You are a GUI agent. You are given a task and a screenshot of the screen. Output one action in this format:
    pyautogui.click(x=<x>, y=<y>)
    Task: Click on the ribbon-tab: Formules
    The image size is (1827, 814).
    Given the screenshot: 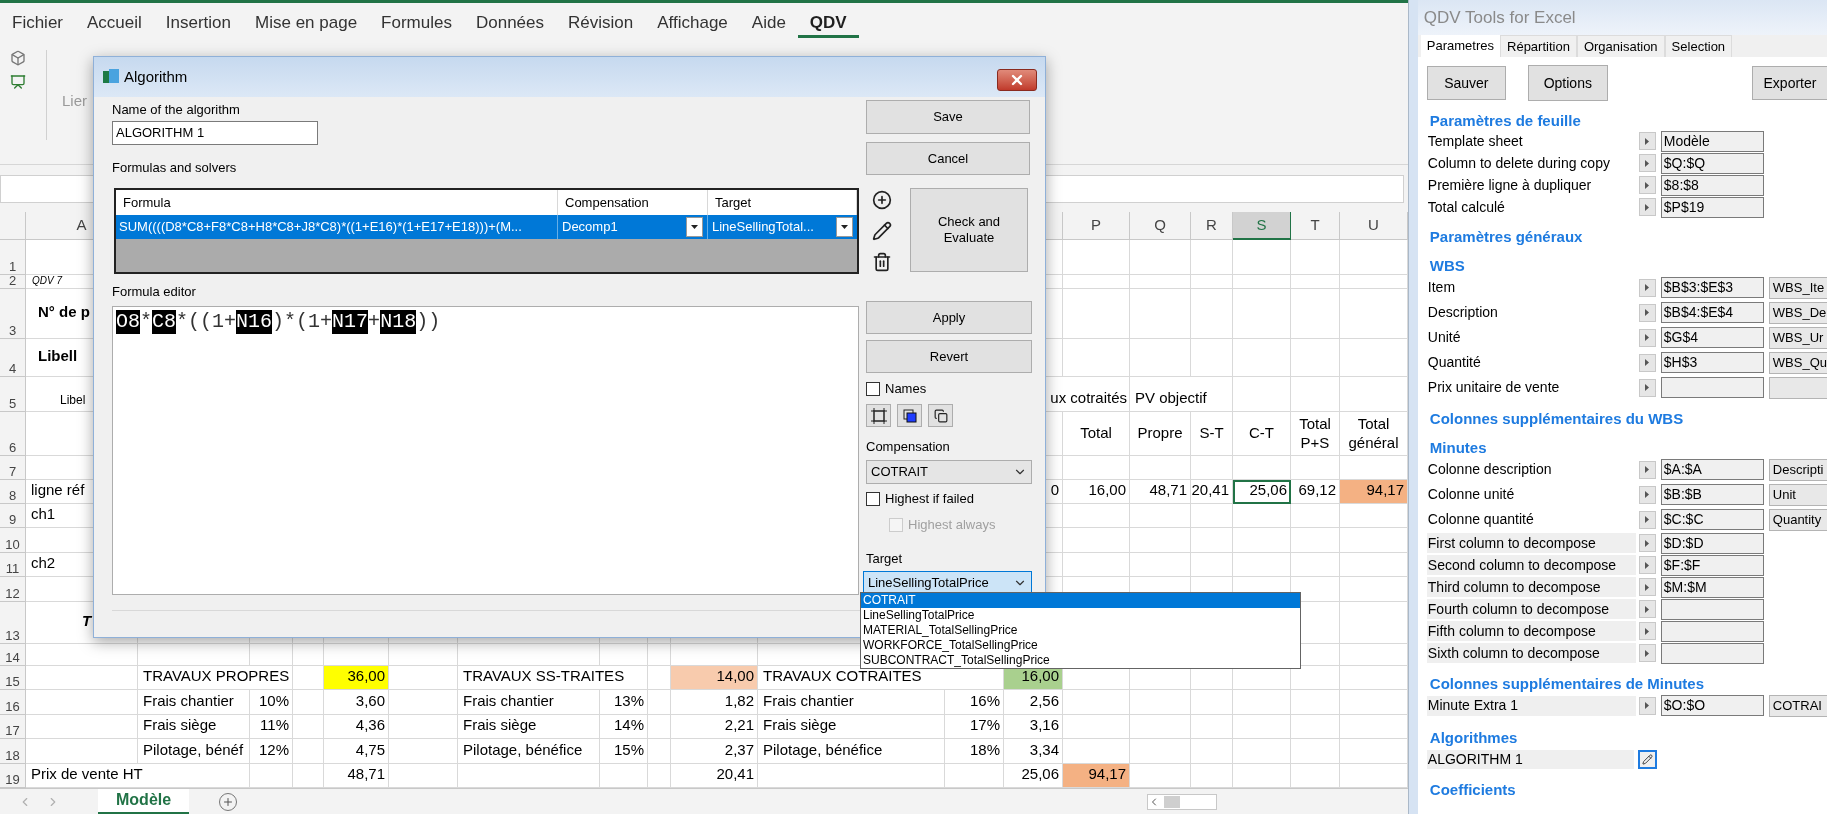 What is the action you would take?
    pyautogui.click(x=416, y=24)
    